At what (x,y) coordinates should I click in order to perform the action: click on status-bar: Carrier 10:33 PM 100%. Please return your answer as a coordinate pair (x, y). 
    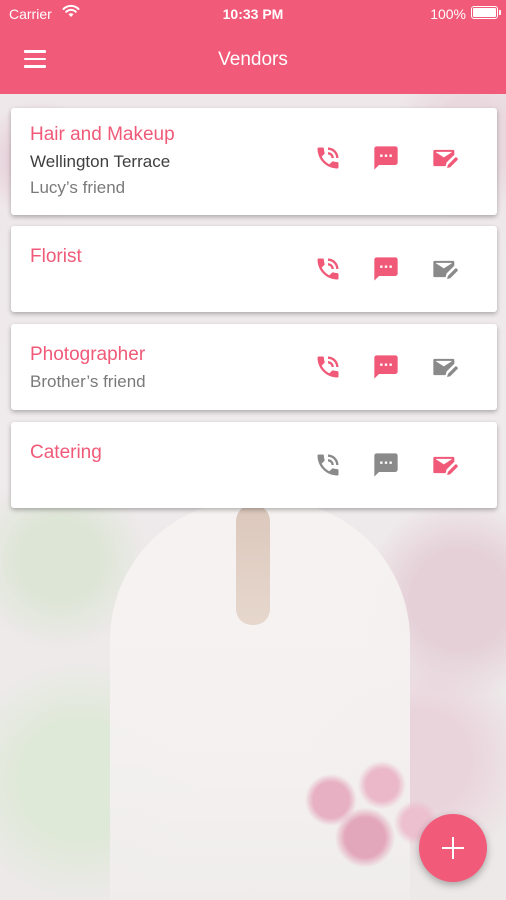
    Looking at the image, I should click on (253, 14).